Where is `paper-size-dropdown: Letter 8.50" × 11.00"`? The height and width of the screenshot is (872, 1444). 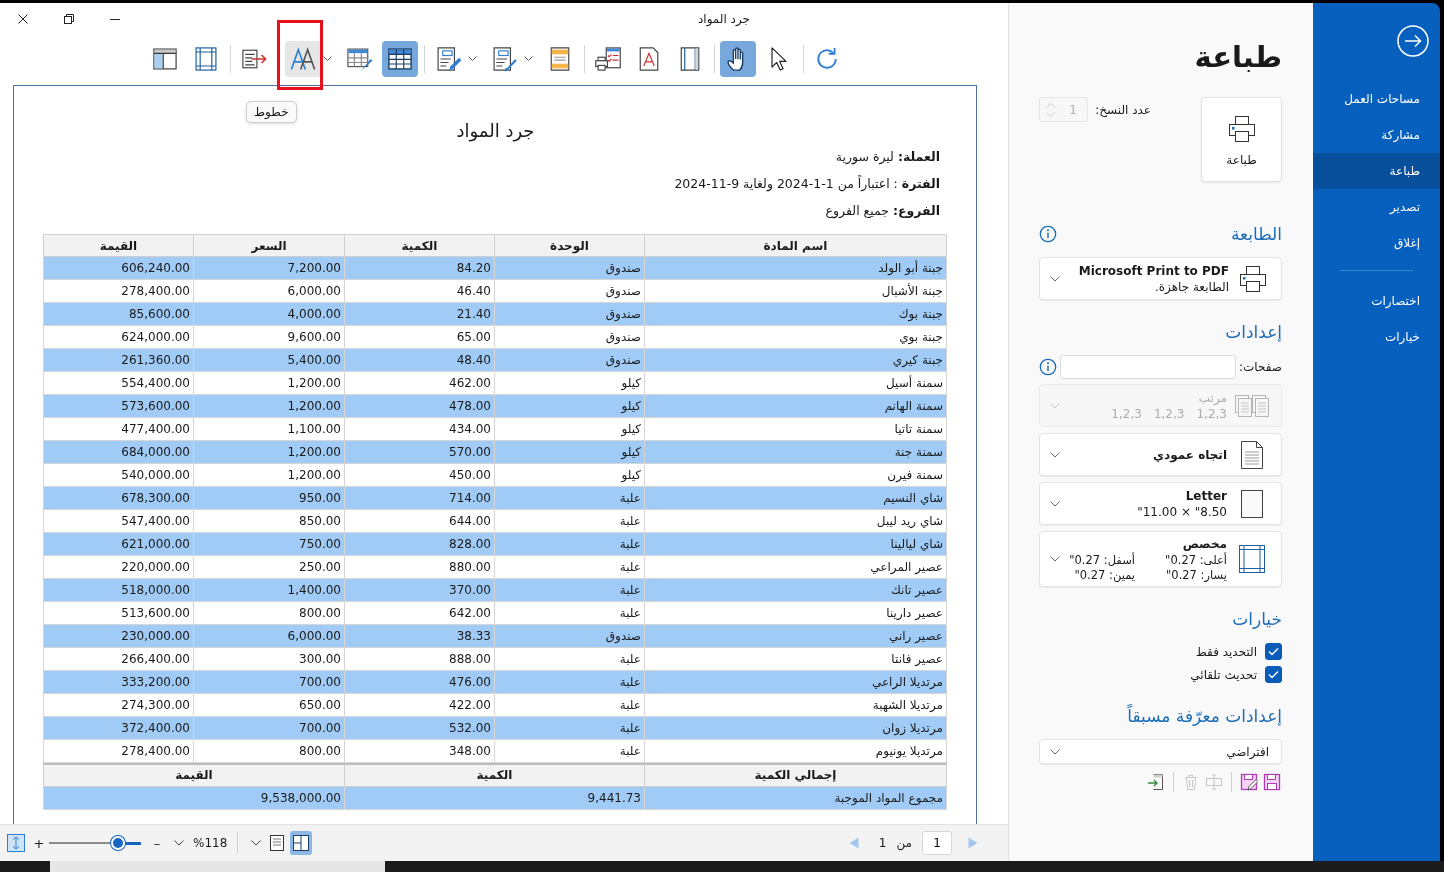
paper-size-dropdown: Letter 8.50" × 11.00" is located at coordinates (1160, 503).